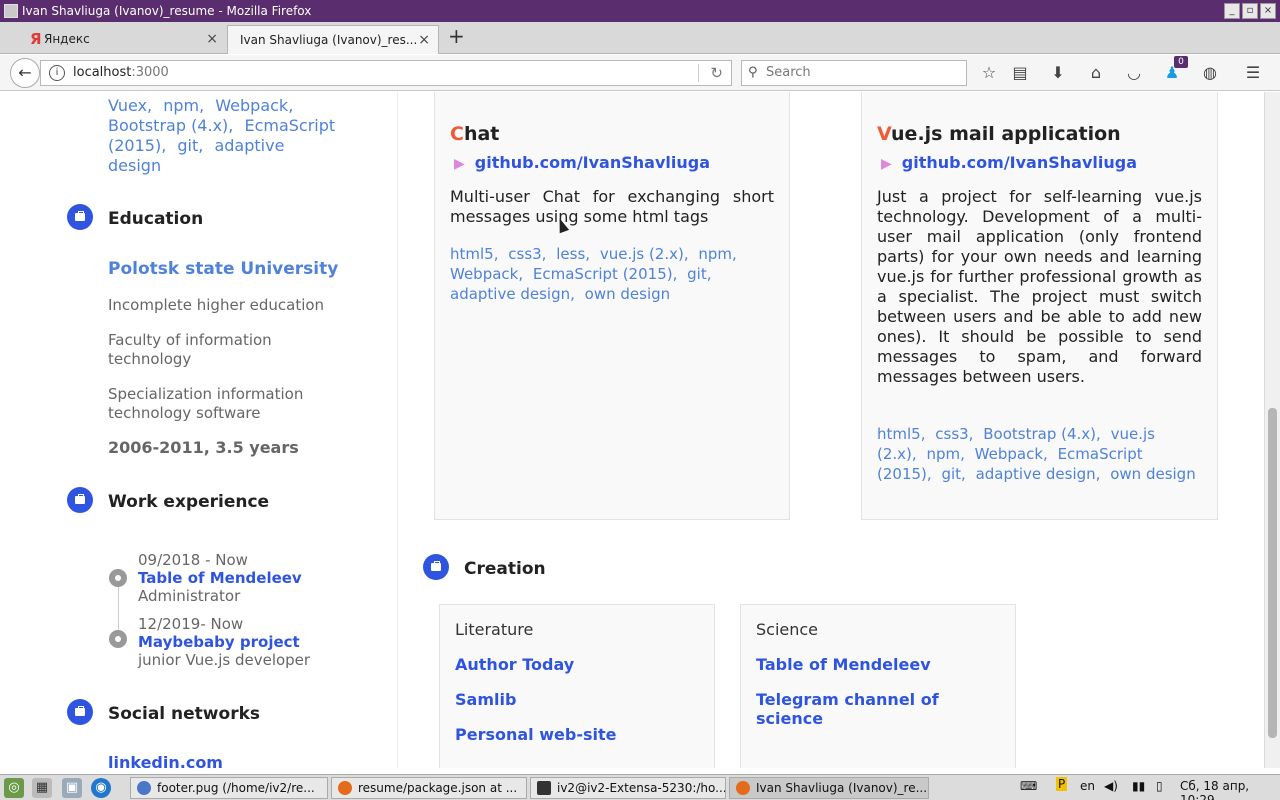 The image size is (1280, 800). I want to click on url-port: :3000, so click(150, 72).